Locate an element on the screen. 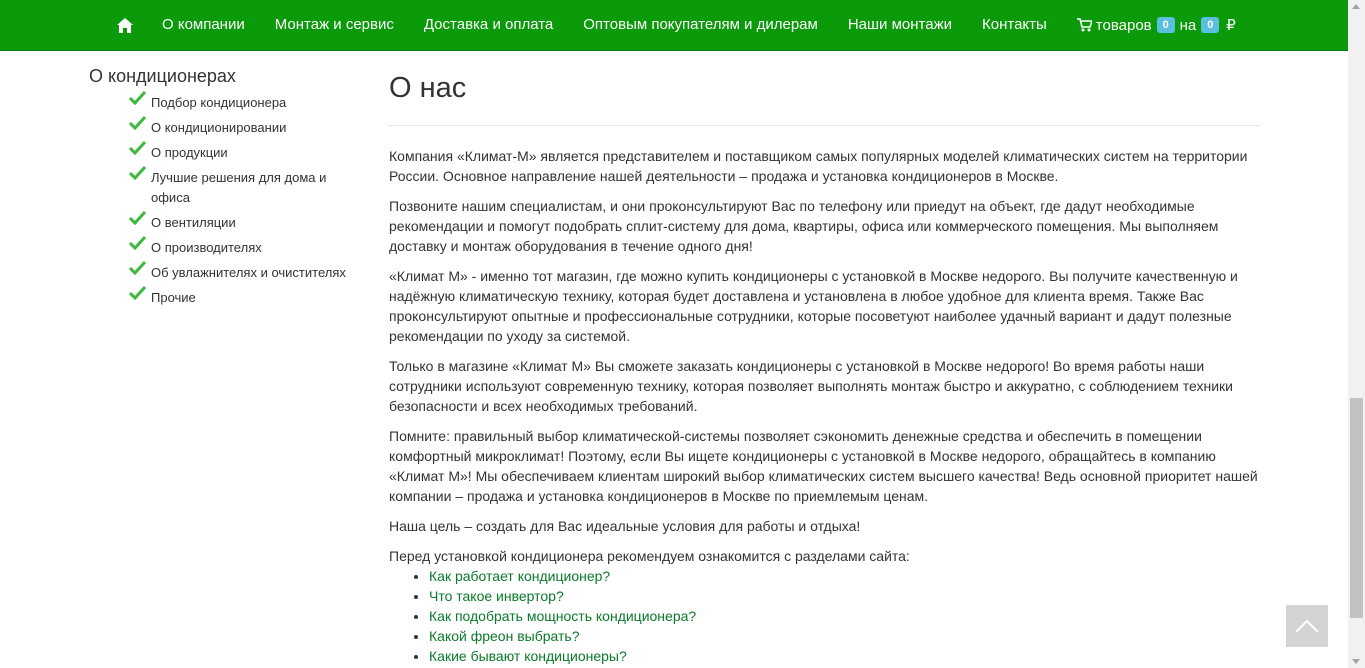 This screenshot has height=668, width=1365. sidebar-item-label: О кондиционировании is located at coordinates (219, 127).